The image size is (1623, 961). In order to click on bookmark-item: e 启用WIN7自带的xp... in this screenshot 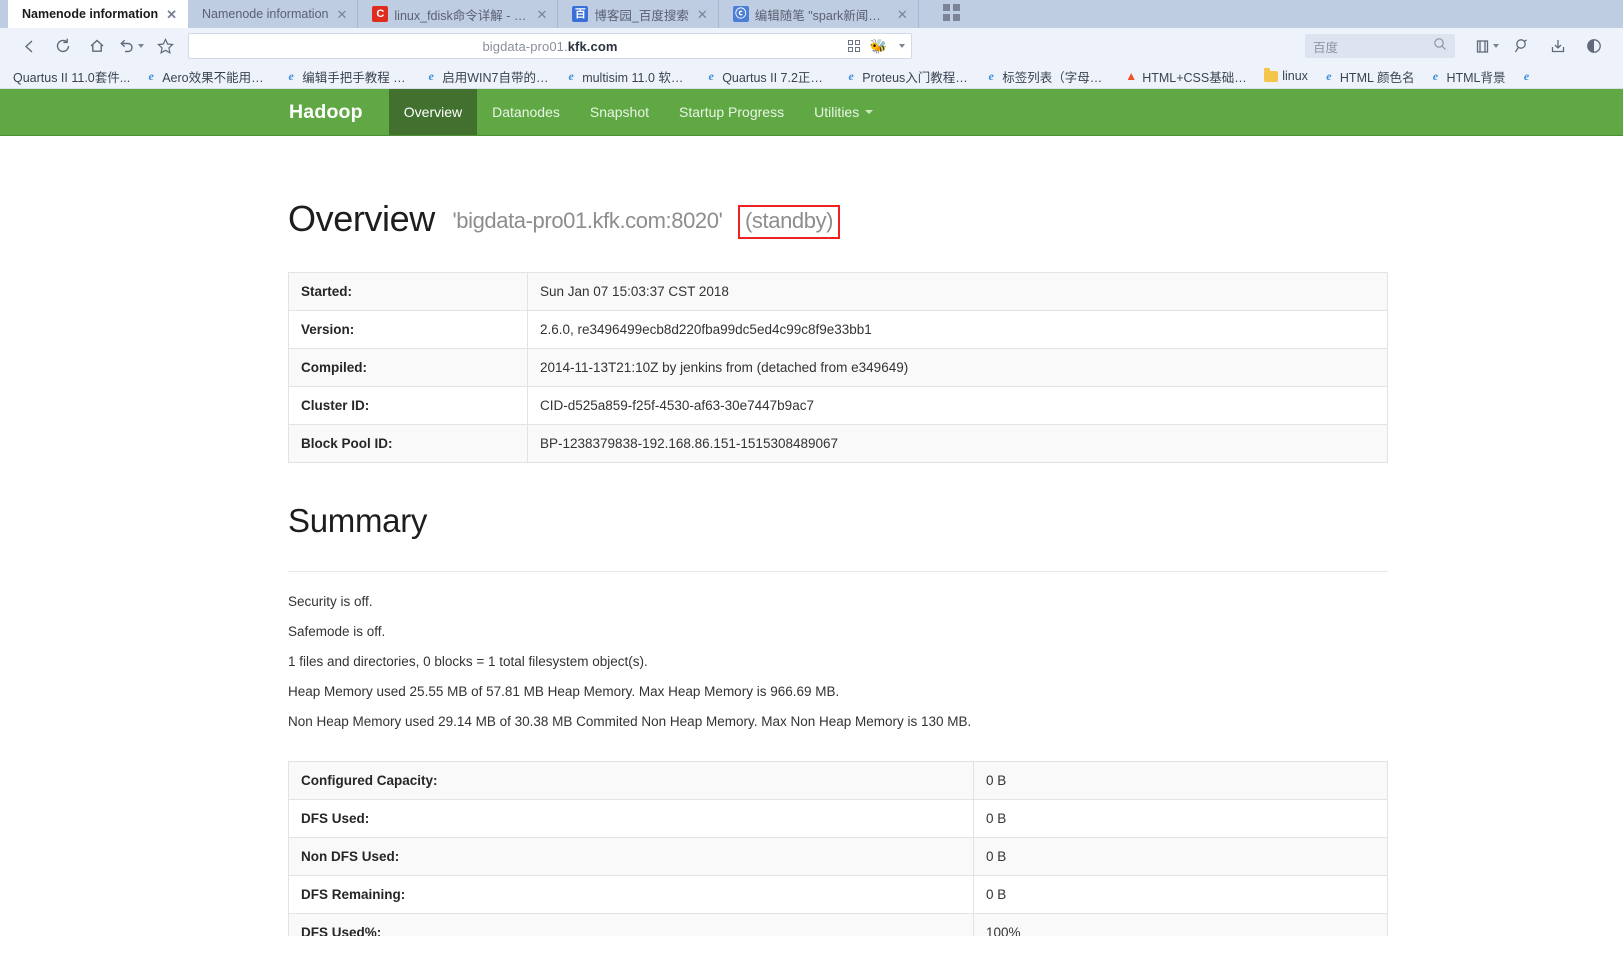, I will do `click(487, 76)`.